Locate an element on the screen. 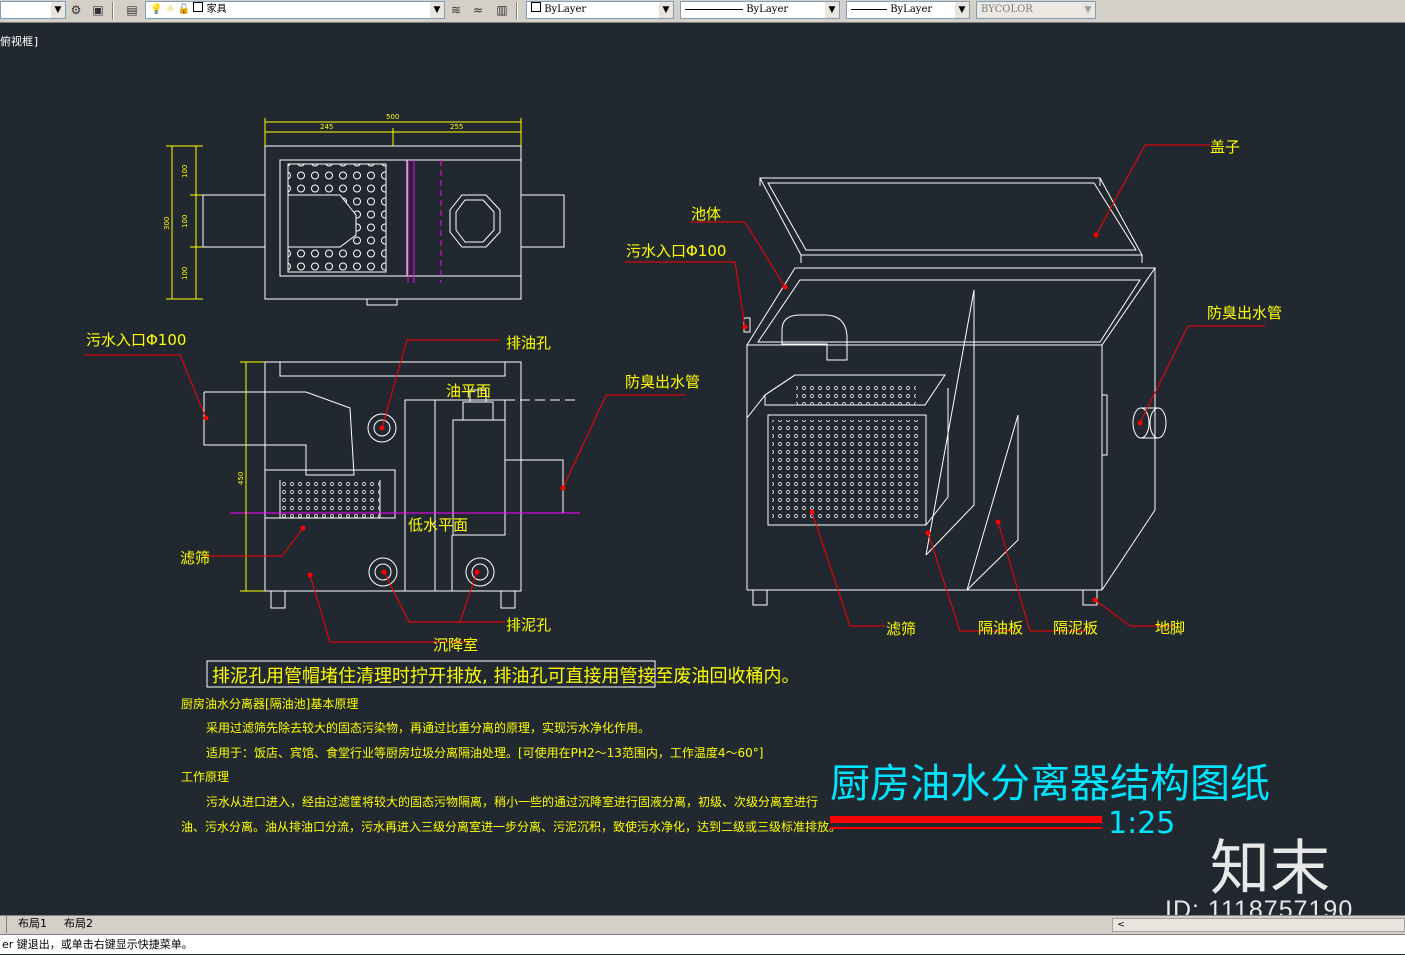 Image resolution: width=1405 pixels, height=955 pixels. oil-hole-label: 排油孔 is located at coordinates (528, 343).